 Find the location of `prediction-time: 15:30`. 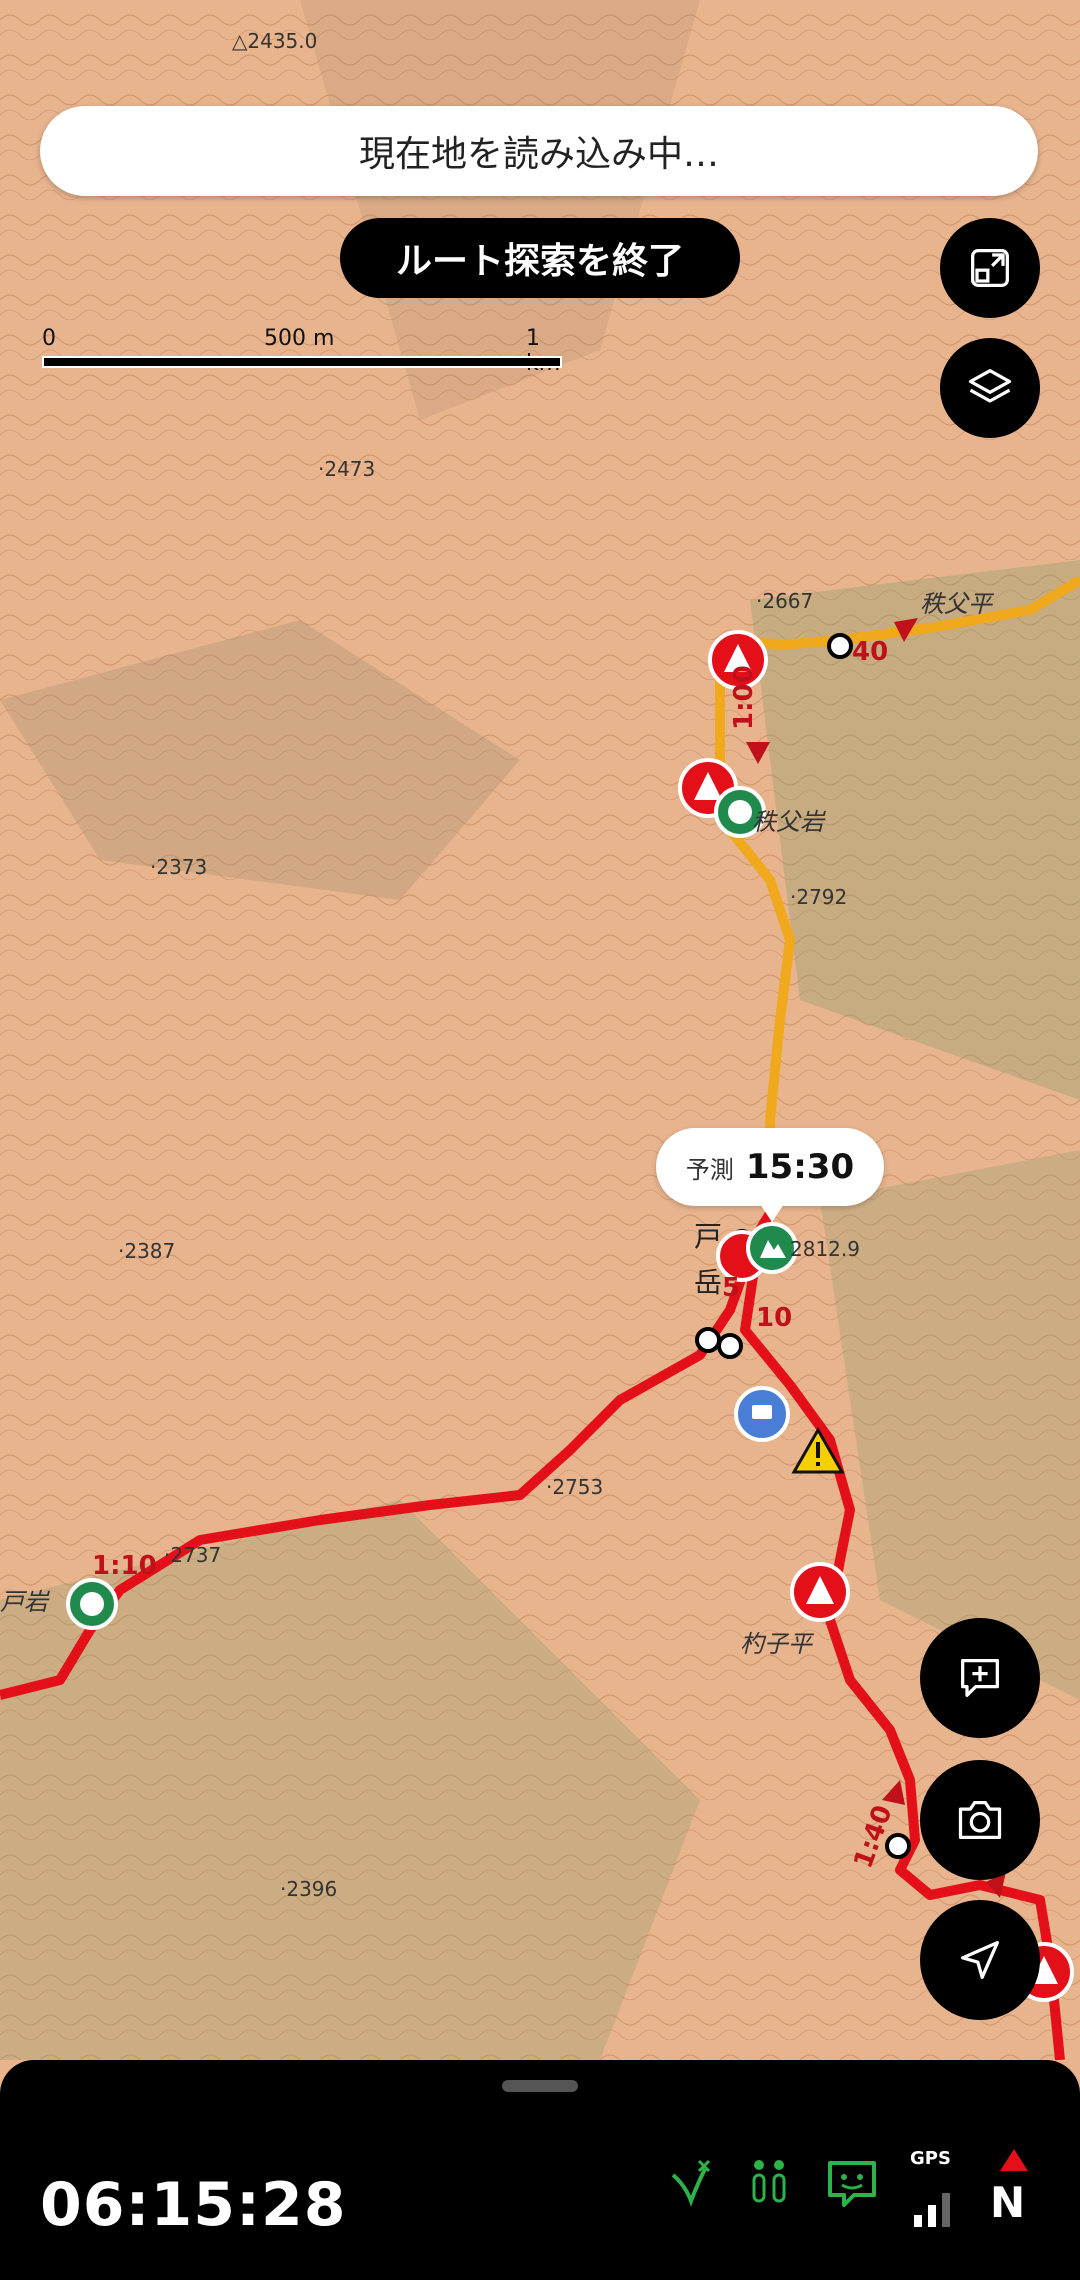

prediction-time: 15:30 is located at coordinates (800, 1167).